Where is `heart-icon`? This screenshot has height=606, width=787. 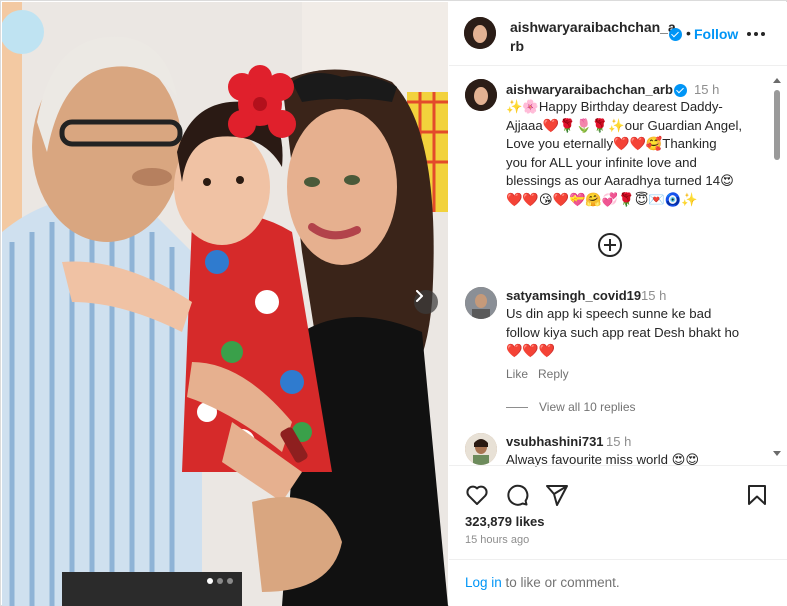 heart-icon is located at coordinates (477, 495).